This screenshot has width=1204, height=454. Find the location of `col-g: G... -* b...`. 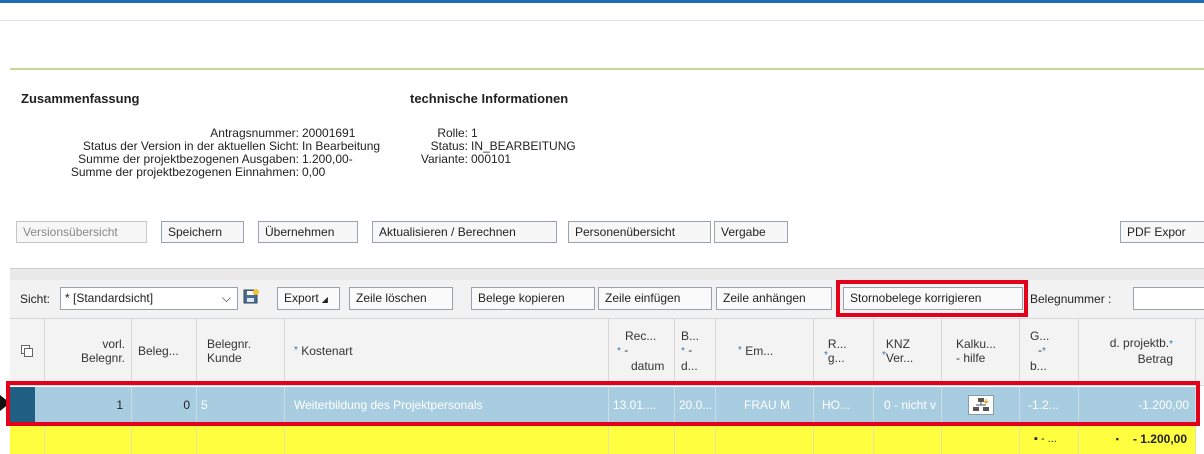

col-g: G... -* b... is located at coordinates (1049, 351).